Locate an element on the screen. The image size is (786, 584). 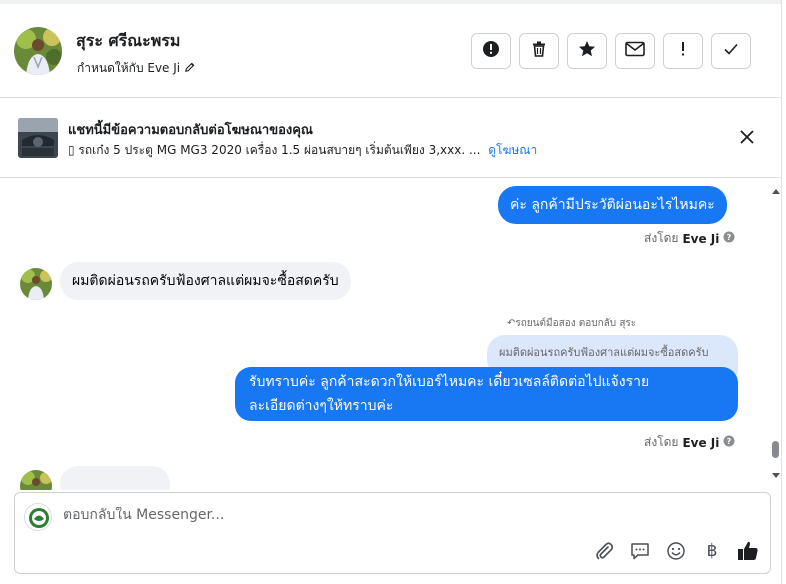
alert-circle-icon is located at coordinates (491, 51).